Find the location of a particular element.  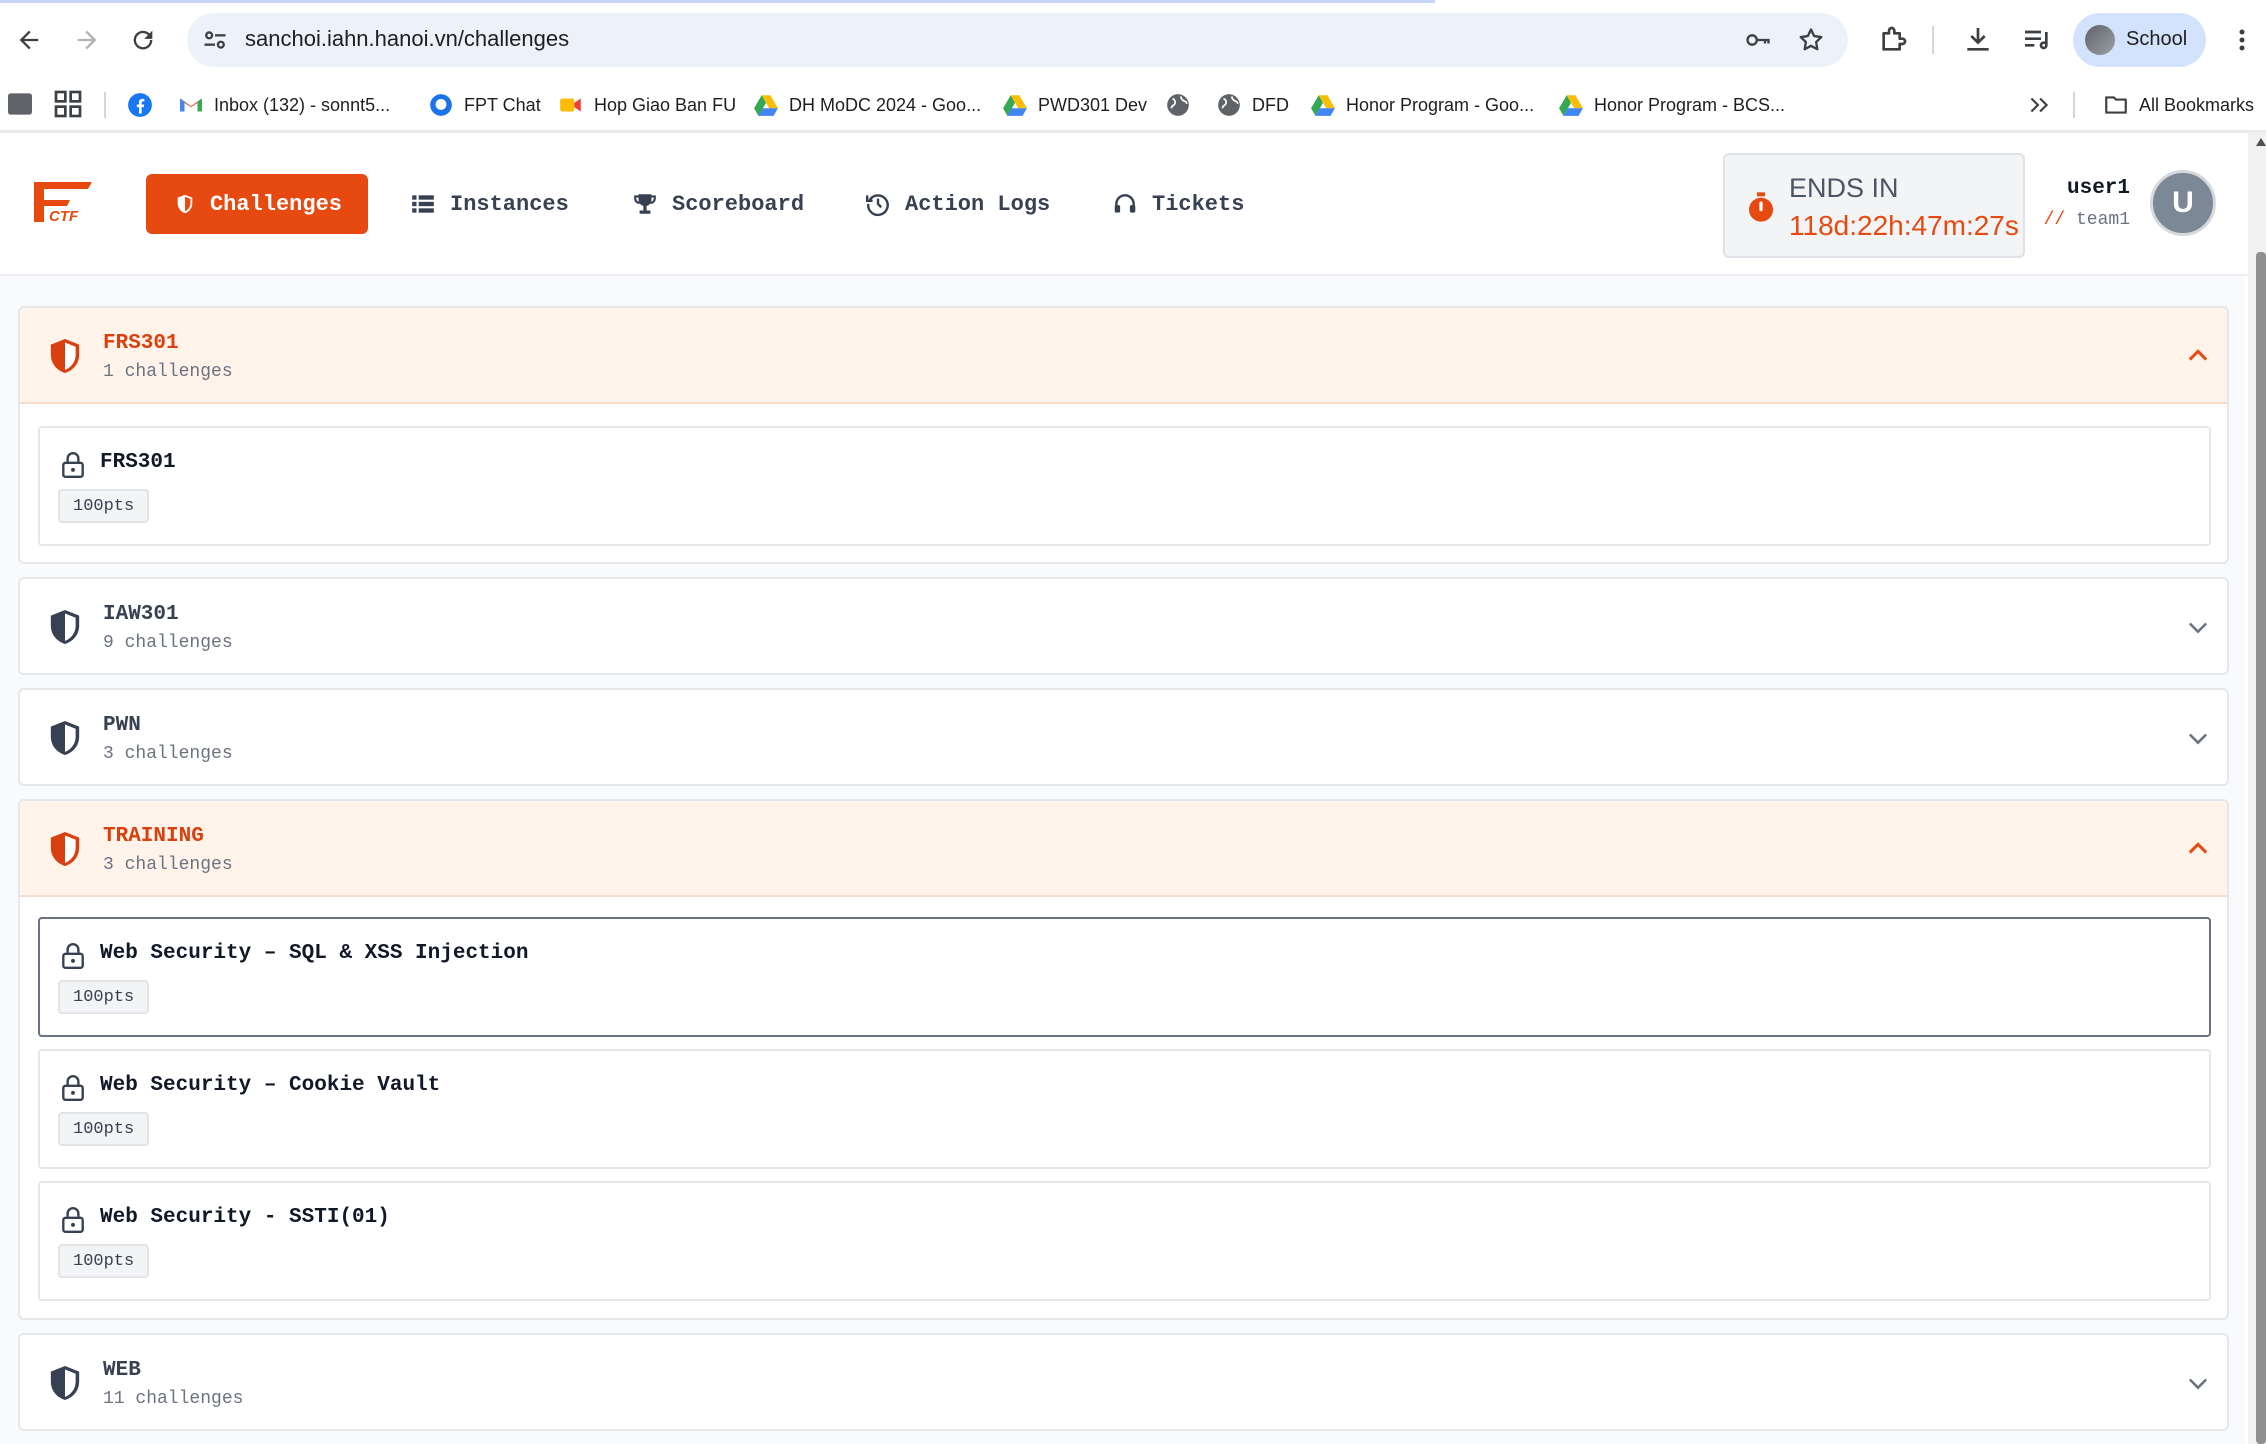

bookmark-label: Hop Giao Ban FU is located at coordinates (665, 104).